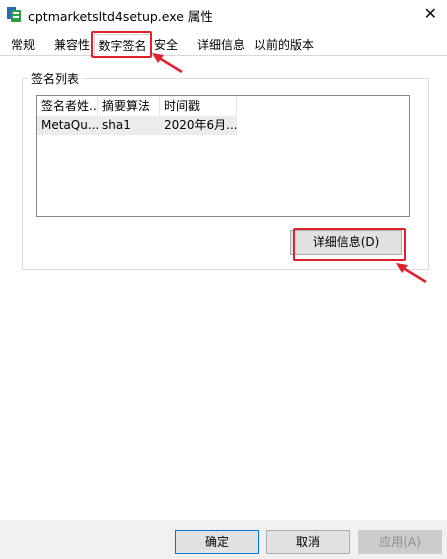  What do you see at coordinates (55, 78) in the screenshot?
I see `signature-list-label: 签名列表` at bounding box center [55, 78].